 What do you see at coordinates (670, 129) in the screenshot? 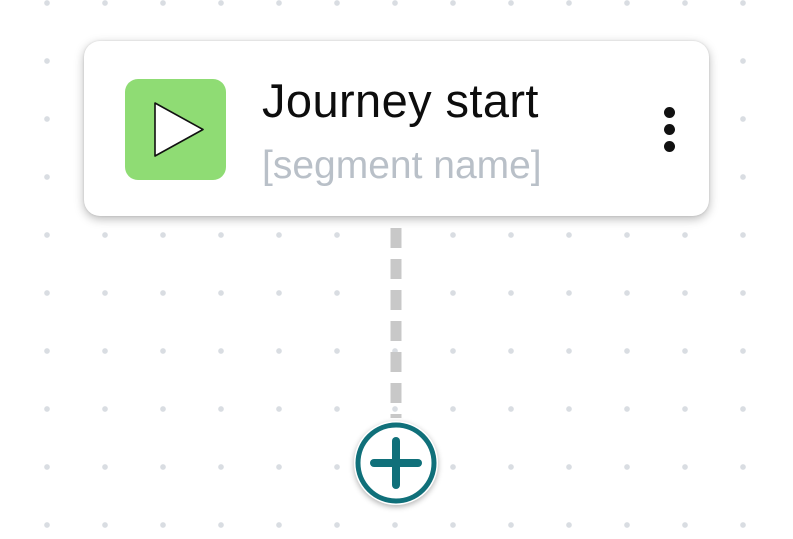
I see `more-vertical-icon` at bounding box center [670, 129].